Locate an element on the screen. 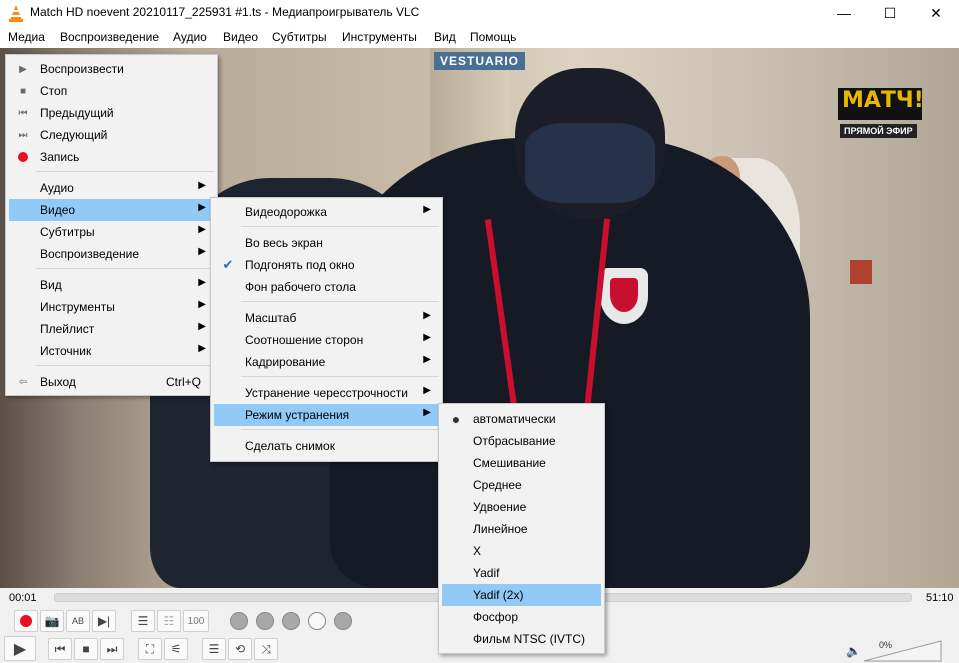  menu-item-view: Вид ▶ is located at coordinates (111, 285).